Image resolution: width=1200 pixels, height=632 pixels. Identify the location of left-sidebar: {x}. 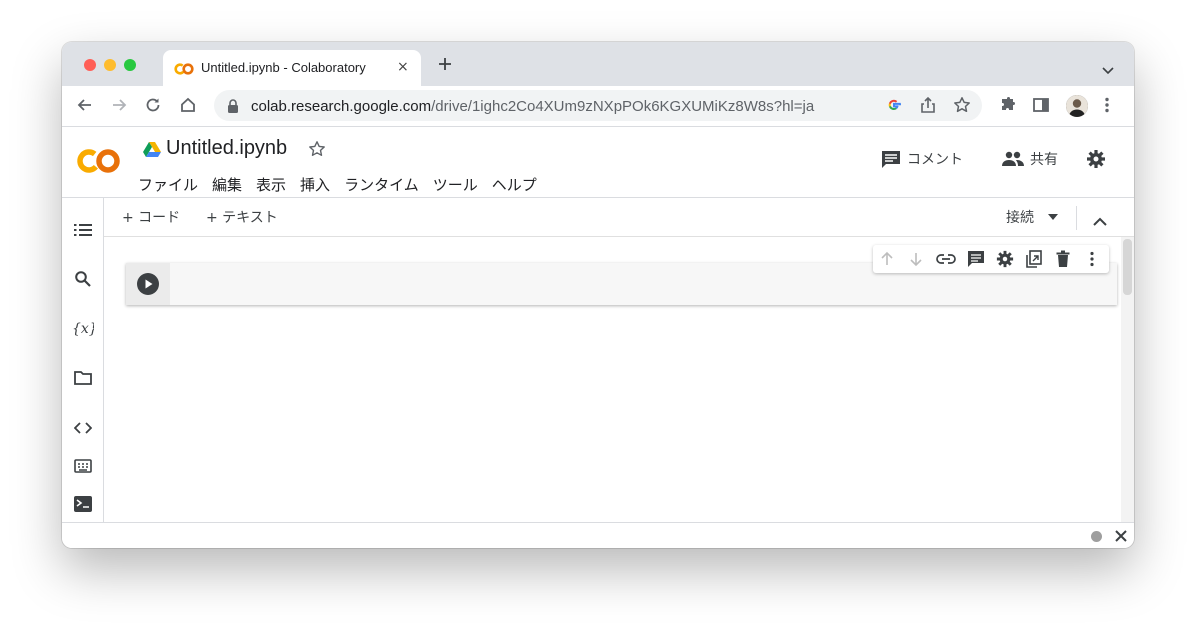
(83, 360).